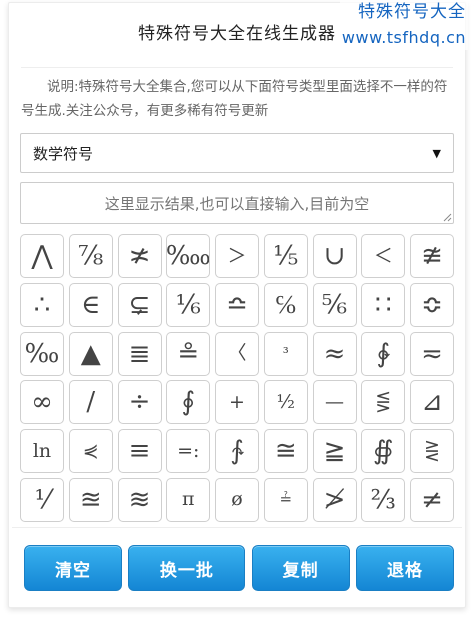 This screenshot has height=618, width=474. Describe the element at coordinates (403, 25) in the screenshot. I see `site-watermark: 特殊符号大全 www.tsfhdq.cn` at that location.